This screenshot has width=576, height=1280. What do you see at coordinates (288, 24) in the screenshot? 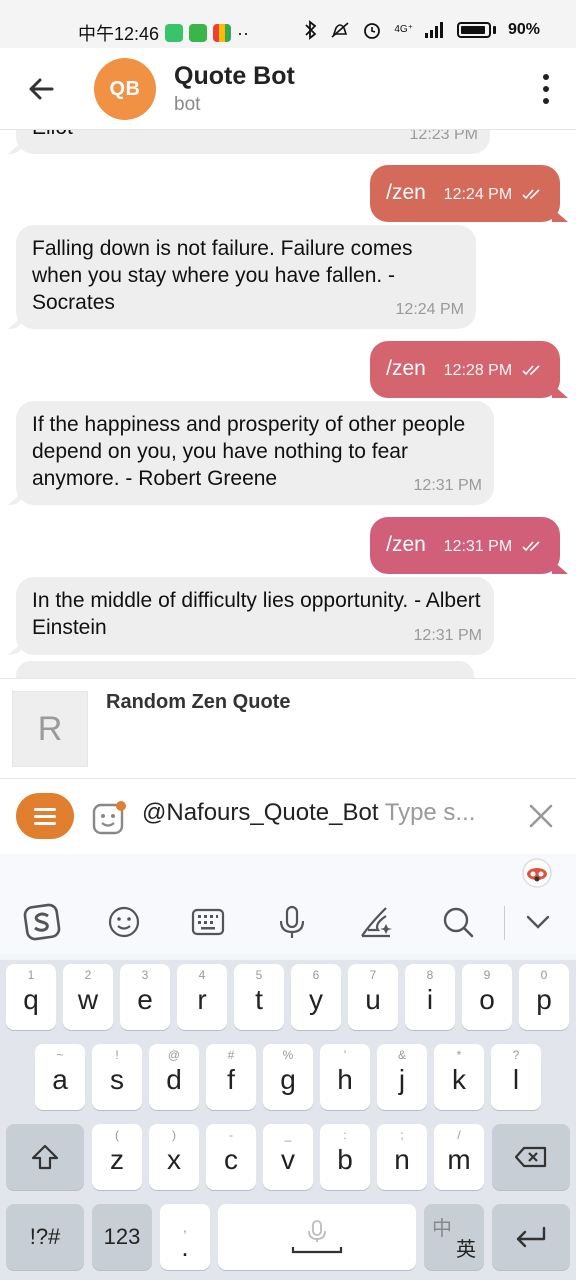
I see `status-bar: 中午12:46 ·· 4G⁺ 90%` at bounding box center [288, 24].